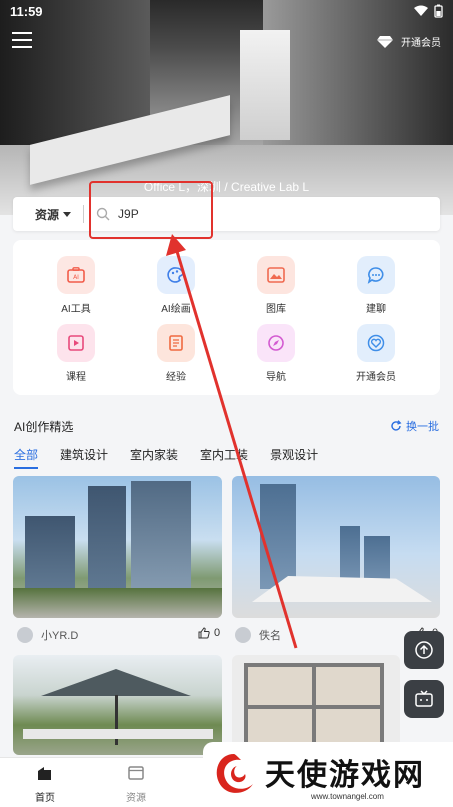 Image resolution: width=453 pixels, height=807 pixels. I want to click on tv-icon, so click(424, 698).